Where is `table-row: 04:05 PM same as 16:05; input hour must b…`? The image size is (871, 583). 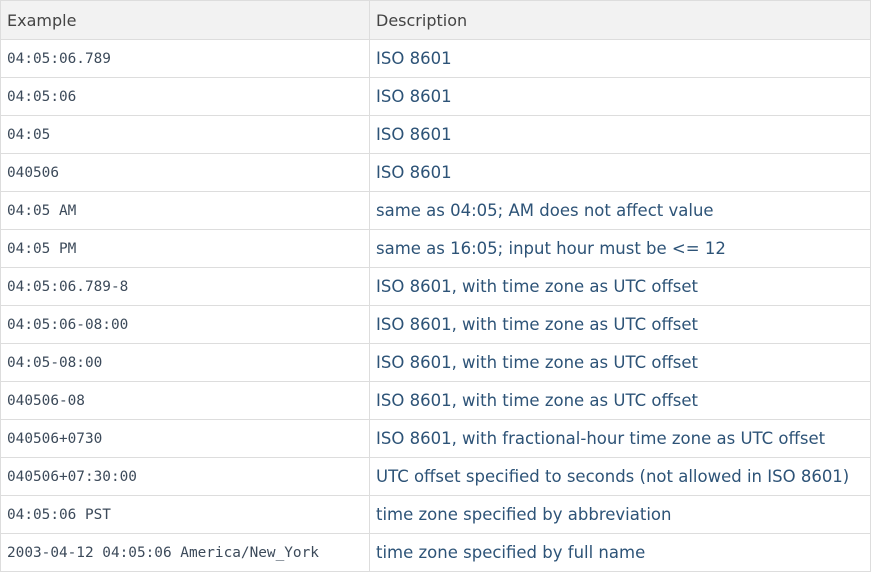 table-row: 04:05 PM same as 16:05; input hour must b… is located at coordinates (435, 248).